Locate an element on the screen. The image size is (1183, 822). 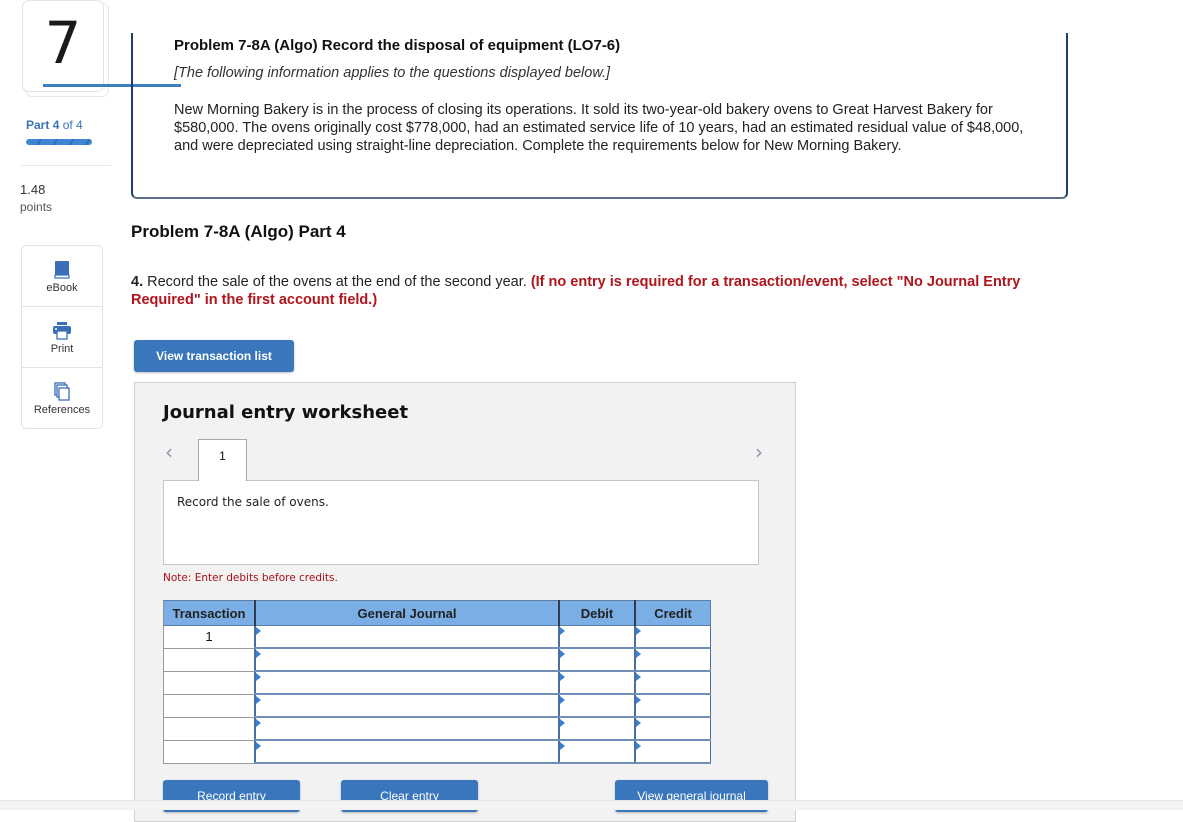
view-transaction-list-button: View transaction list is located at coordinates (214, 356).